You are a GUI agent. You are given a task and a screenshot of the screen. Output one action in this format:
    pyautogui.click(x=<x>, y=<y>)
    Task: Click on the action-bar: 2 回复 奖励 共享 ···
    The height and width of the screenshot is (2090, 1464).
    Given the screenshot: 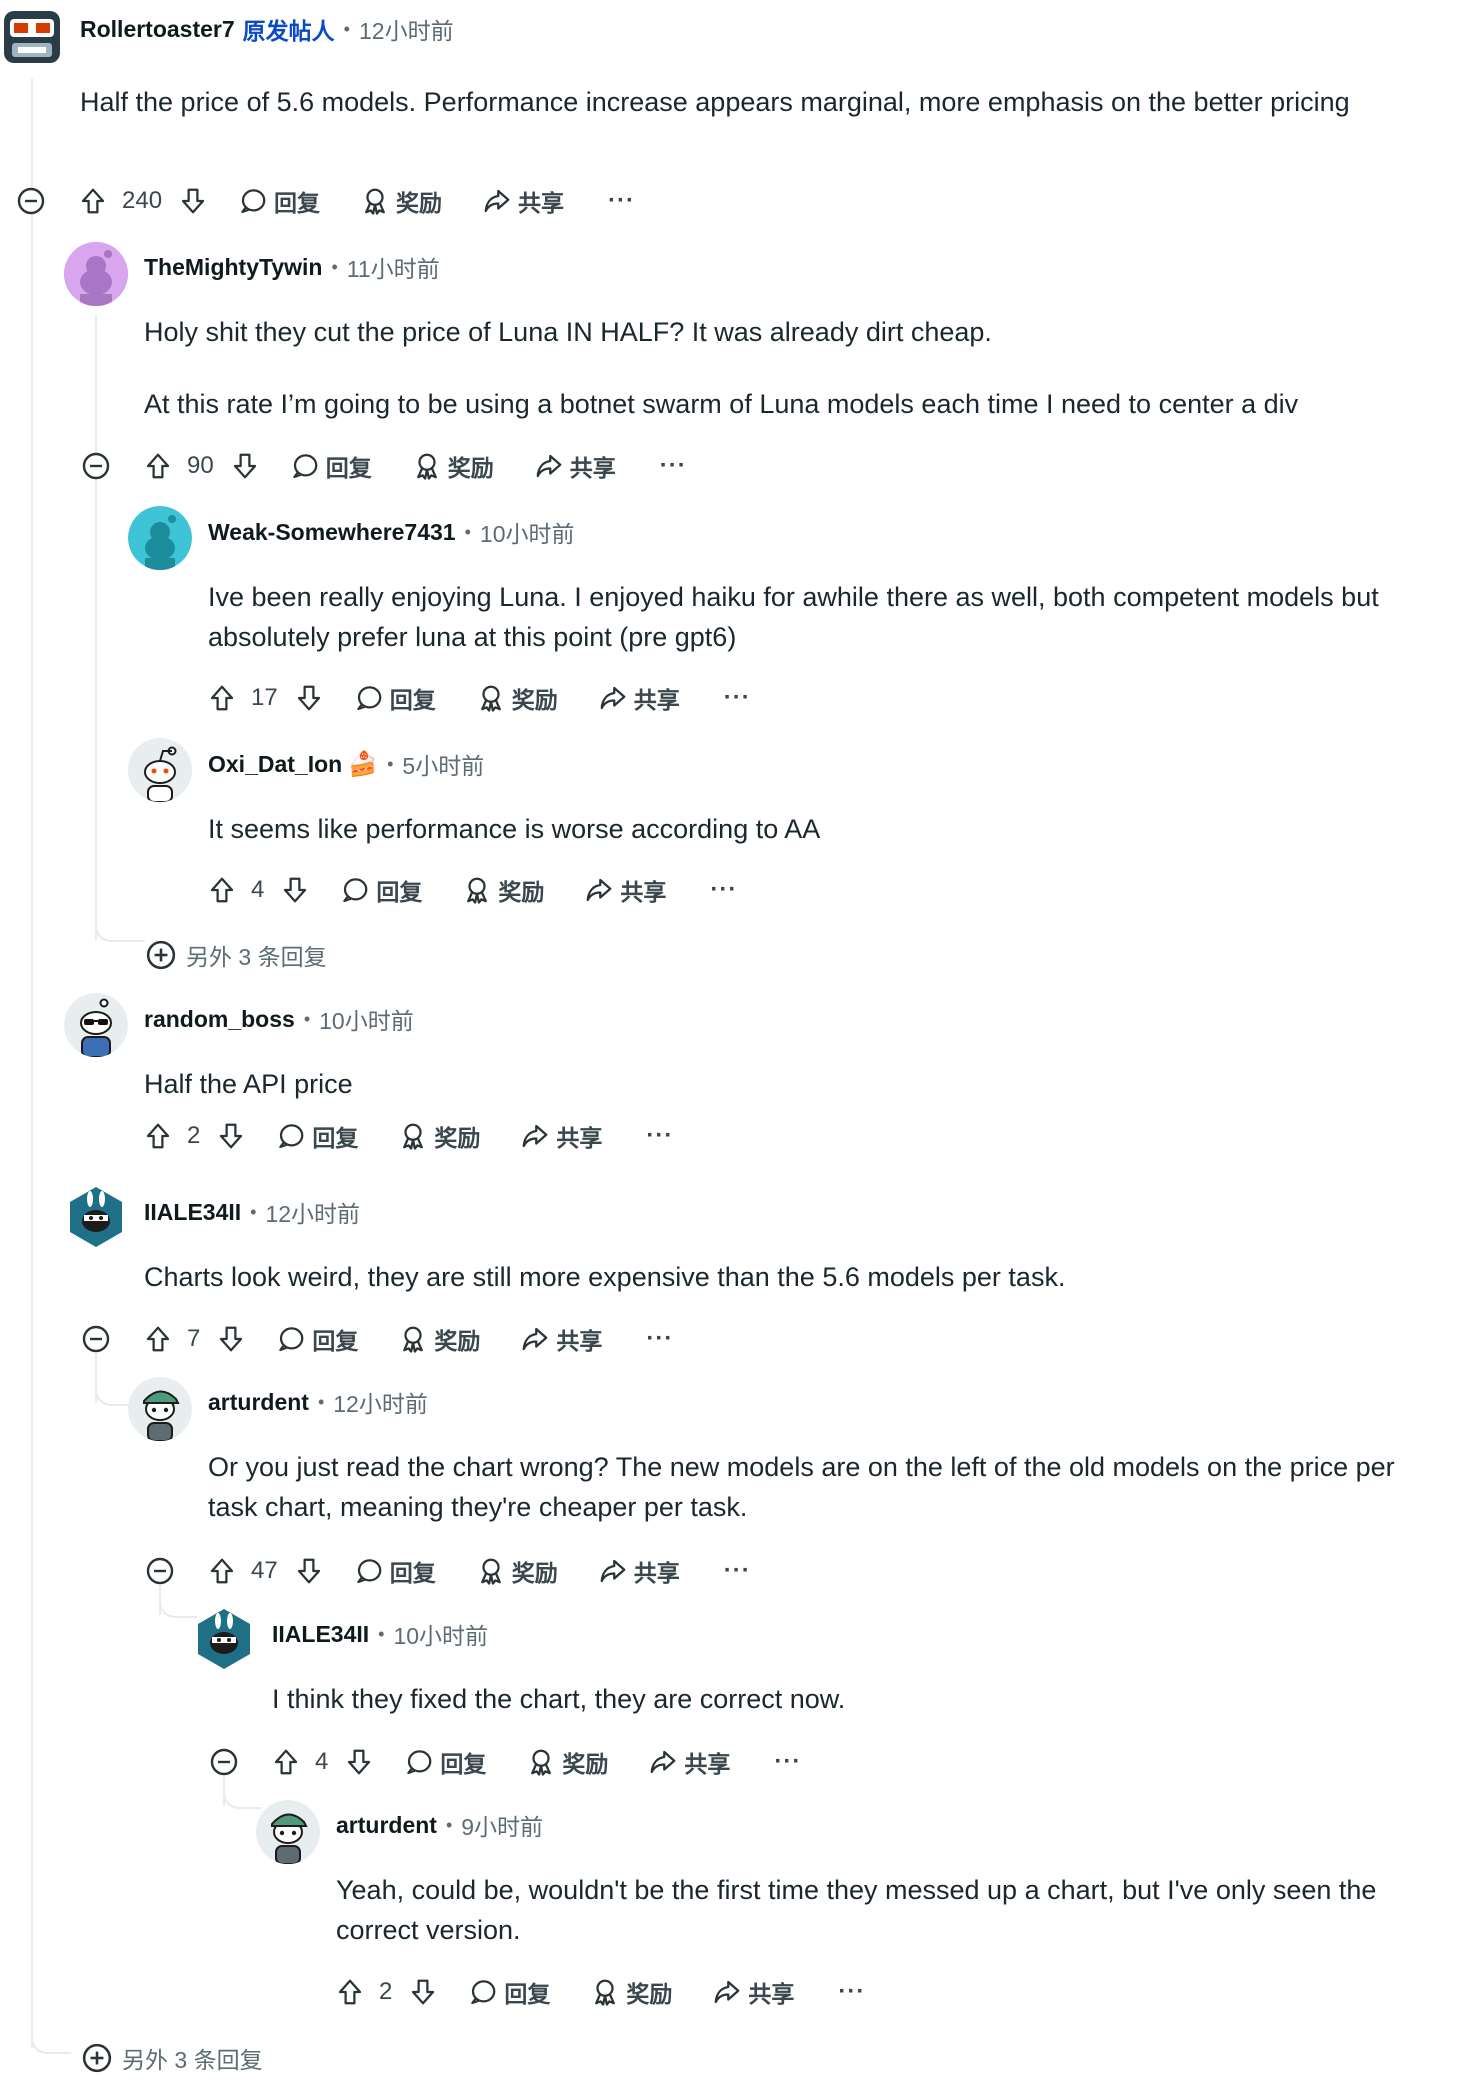 What is the action you would take?
    pyautogui.click(x=600, y=1992)
    